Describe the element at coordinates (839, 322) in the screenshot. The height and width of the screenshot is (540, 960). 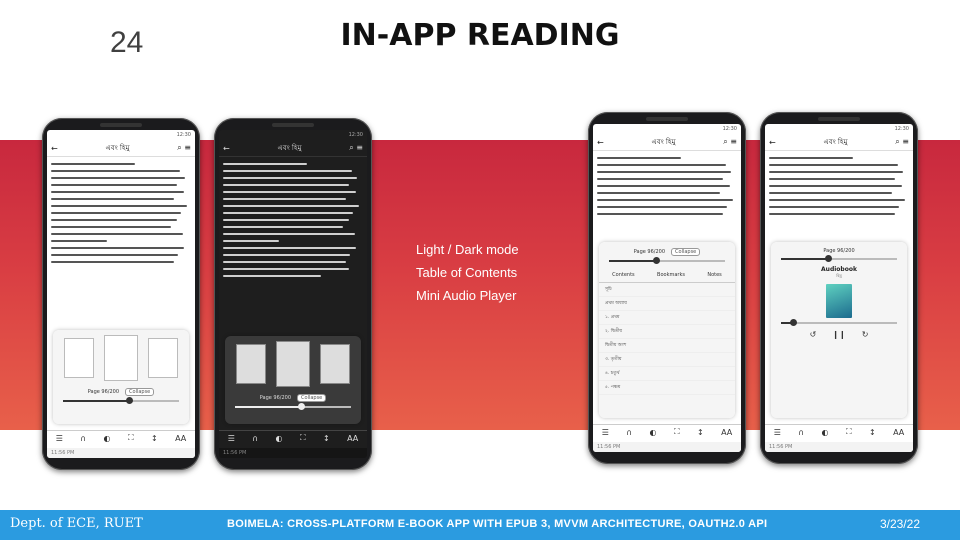
I see `audio-progress` at that location.